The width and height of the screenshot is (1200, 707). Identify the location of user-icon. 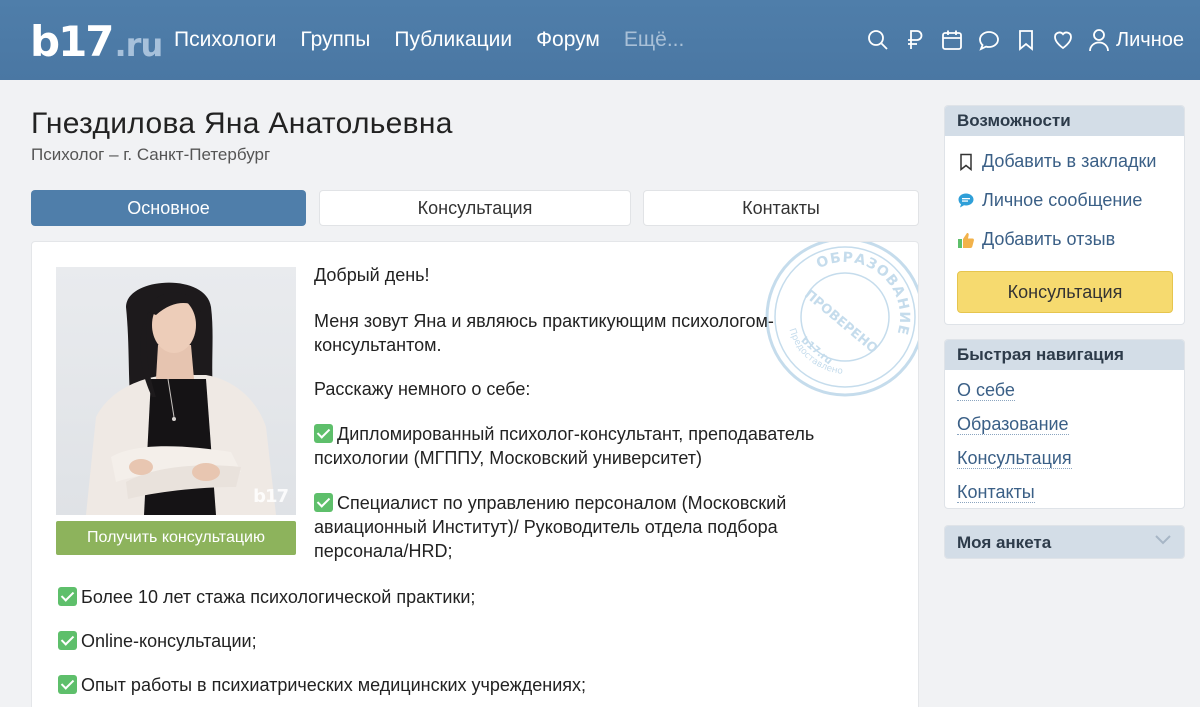
(1099, 40).